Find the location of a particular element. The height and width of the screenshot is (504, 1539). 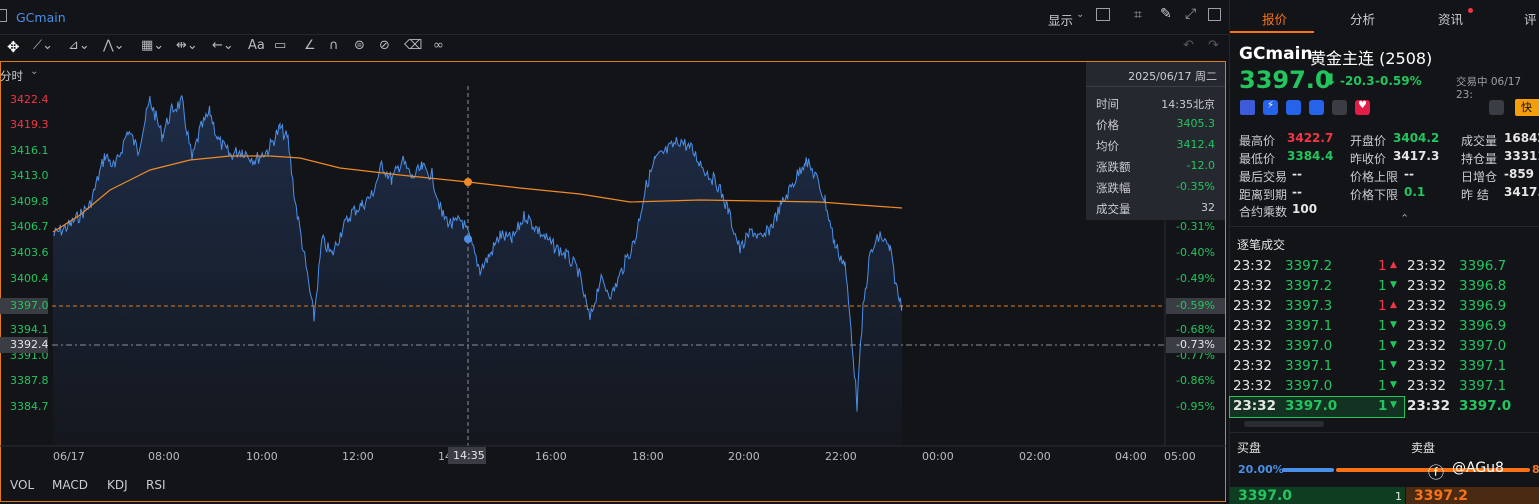

redo-icon: ↷ is located at coordinates (1213, 45).